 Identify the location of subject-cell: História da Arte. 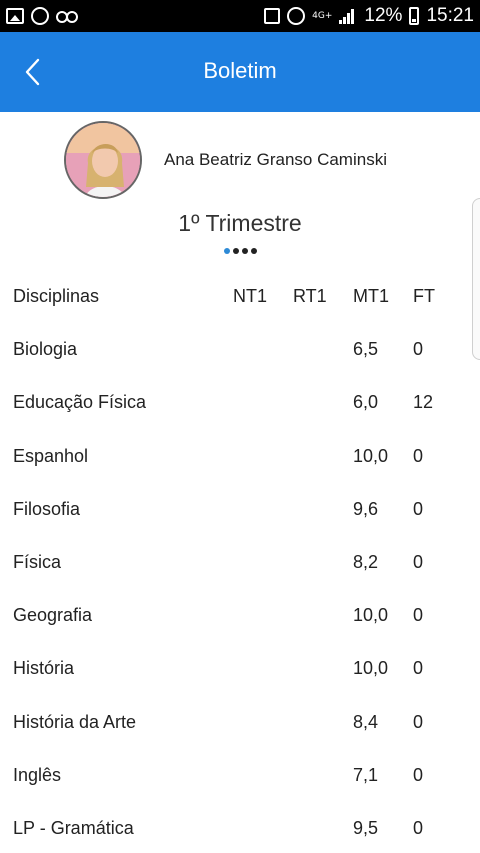
(75, 721).